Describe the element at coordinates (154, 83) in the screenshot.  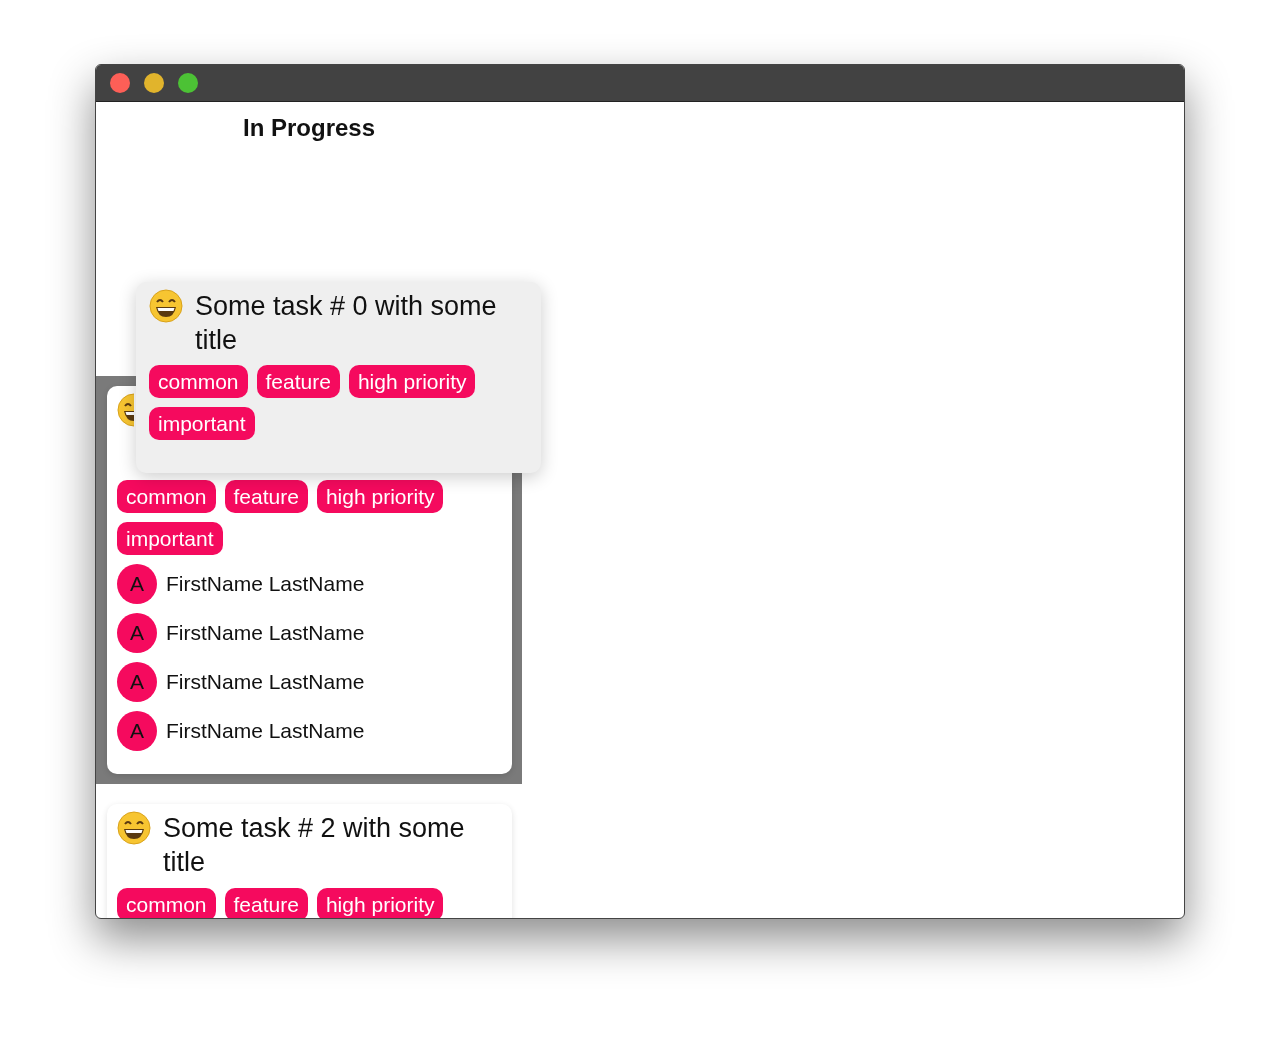
I see `minimize-button` at that location.